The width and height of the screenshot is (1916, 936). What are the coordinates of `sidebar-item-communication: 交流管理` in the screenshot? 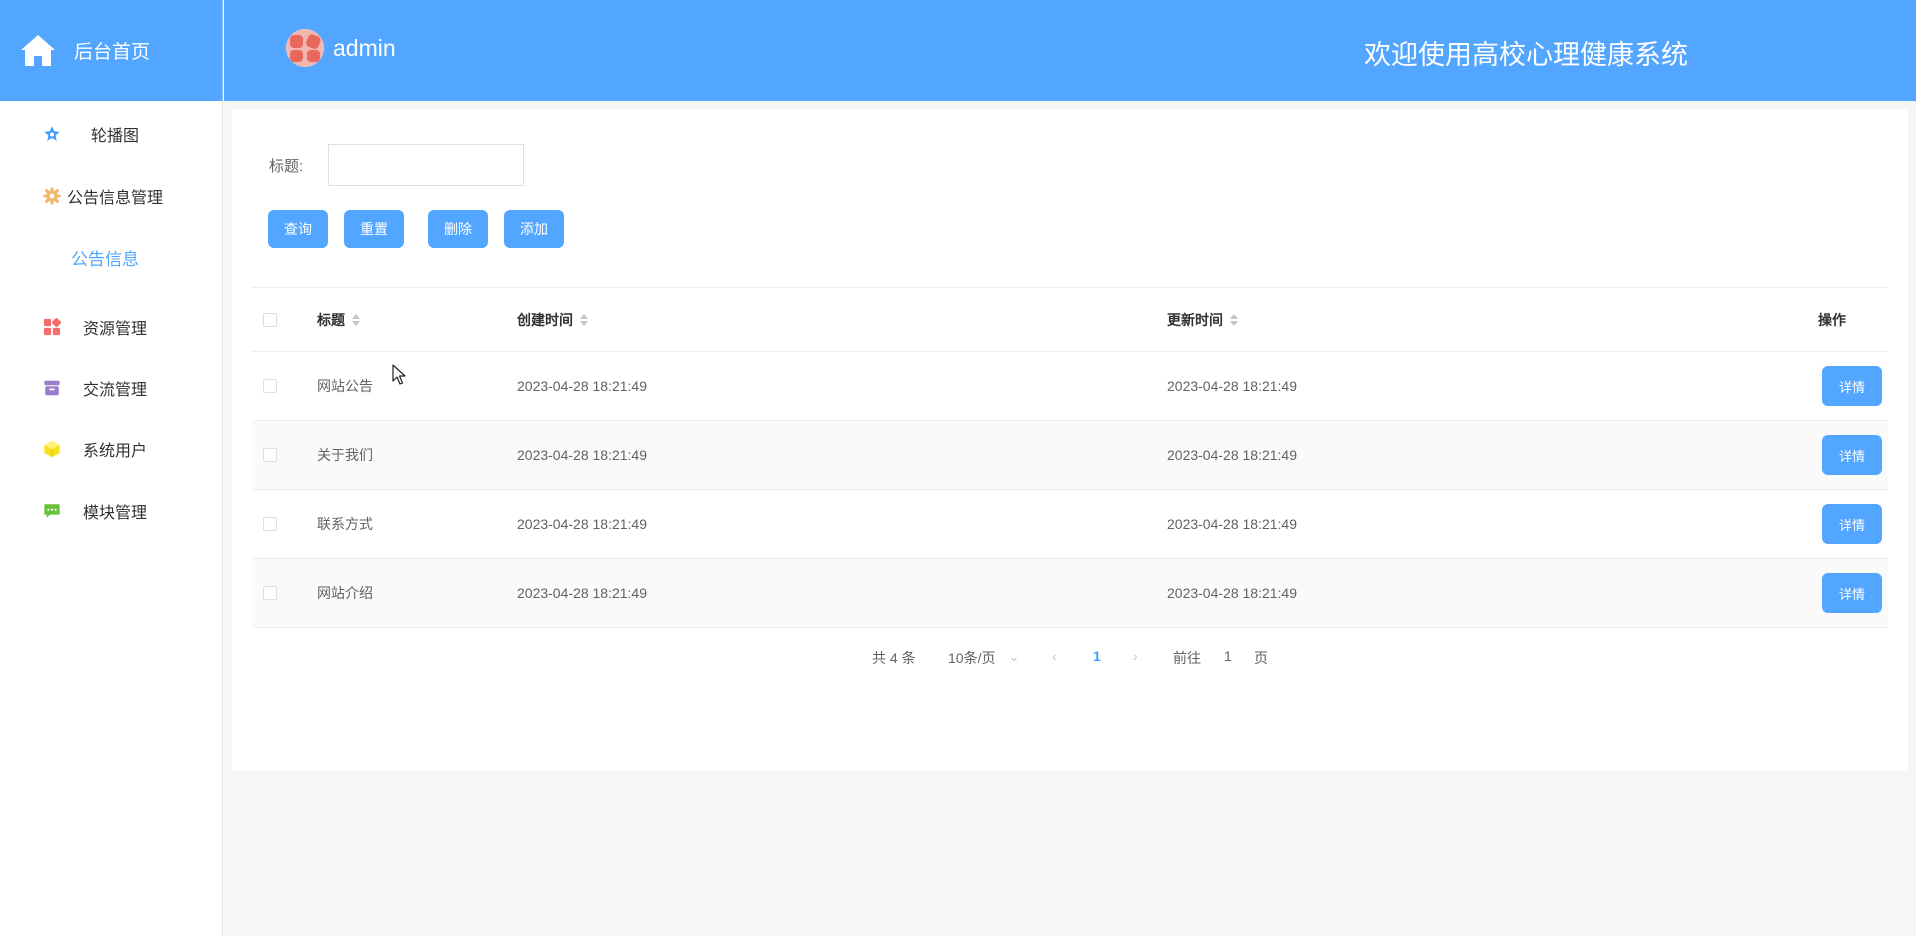 It's located at (111, 388).